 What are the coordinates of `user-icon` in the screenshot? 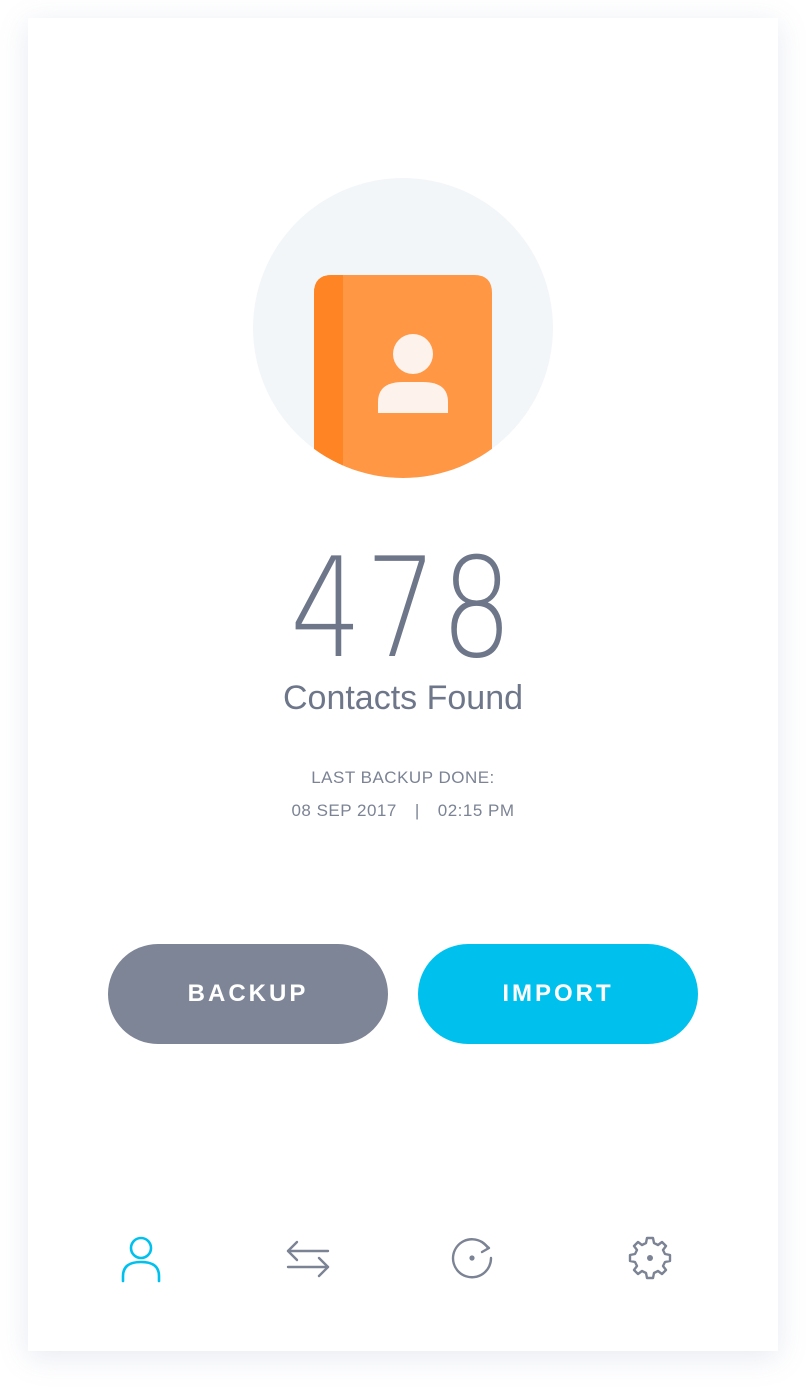 It's located at (141, 1258).